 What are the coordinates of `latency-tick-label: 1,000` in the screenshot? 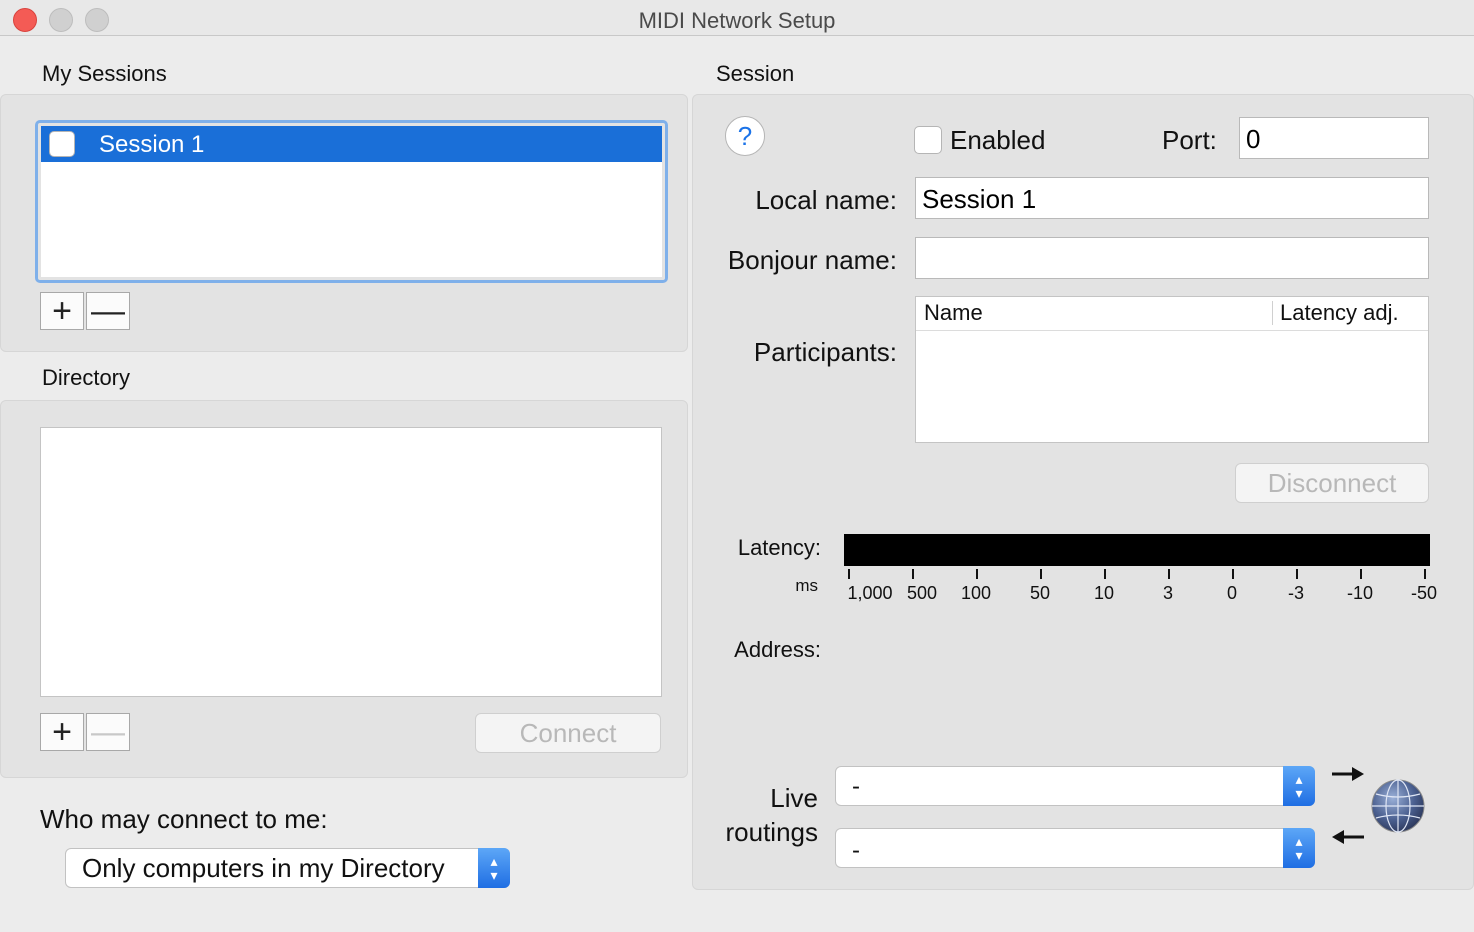 It's located at (870, 593).